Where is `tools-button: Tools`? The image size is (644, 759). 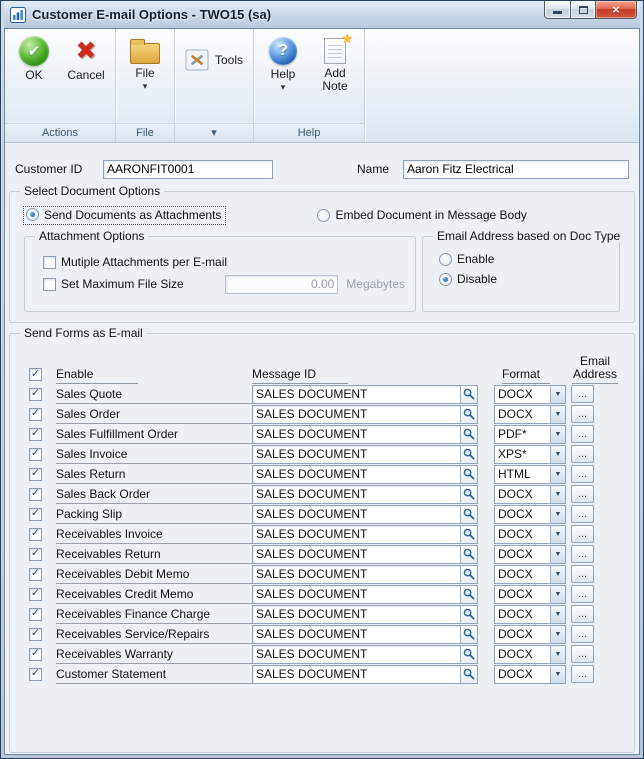 tools-button: Tools is located at coordinates (214, 58).